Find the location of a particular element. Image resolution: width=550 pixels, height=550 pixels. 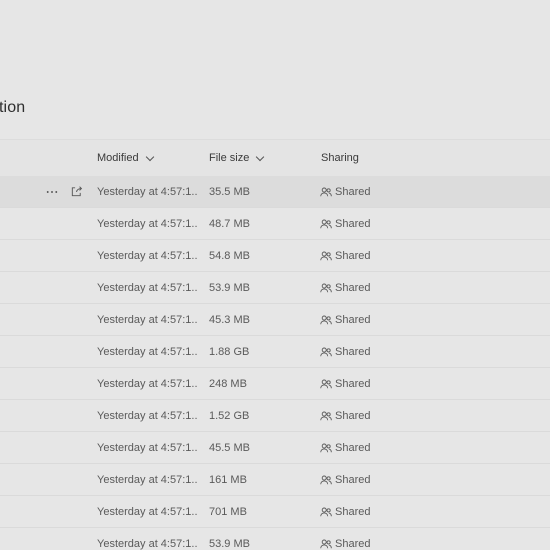

table-row: Yesterday at 4:57:1... 1.52 GB Shared is located at coordinates (275, 416).